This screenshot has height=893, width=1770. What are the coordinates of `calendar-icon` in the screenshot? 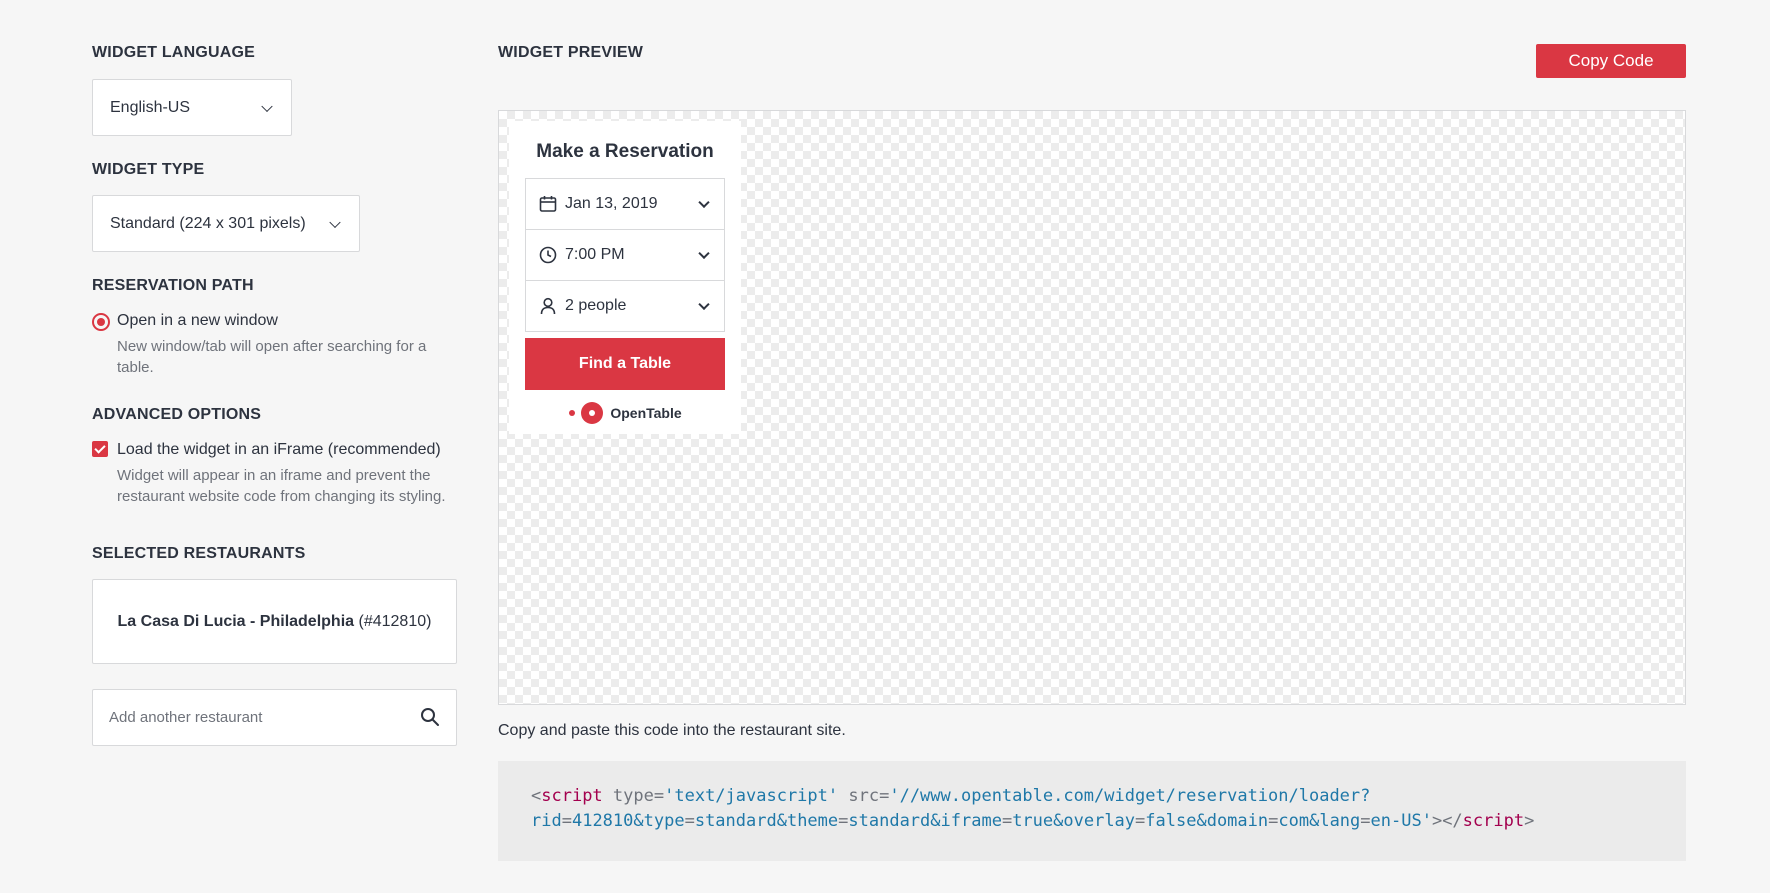 It's located at (548, 204).